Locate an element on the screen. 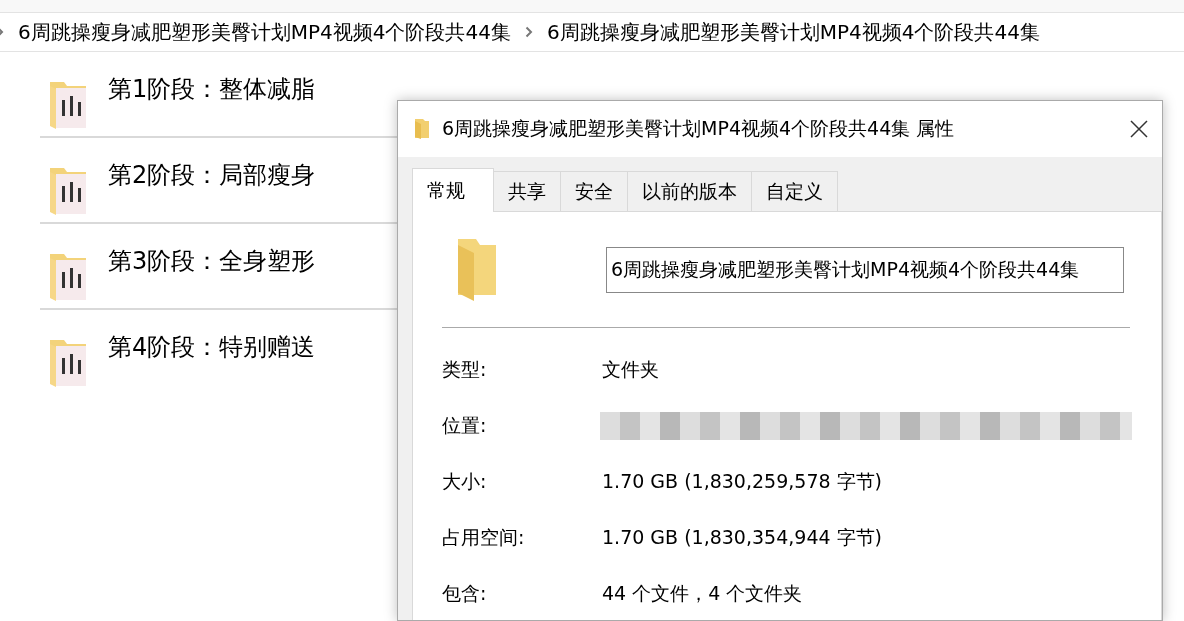 The image size is (1184, 621). property-value: 44 个文件，4 个文件夹 is located at coordinates (702, 593).